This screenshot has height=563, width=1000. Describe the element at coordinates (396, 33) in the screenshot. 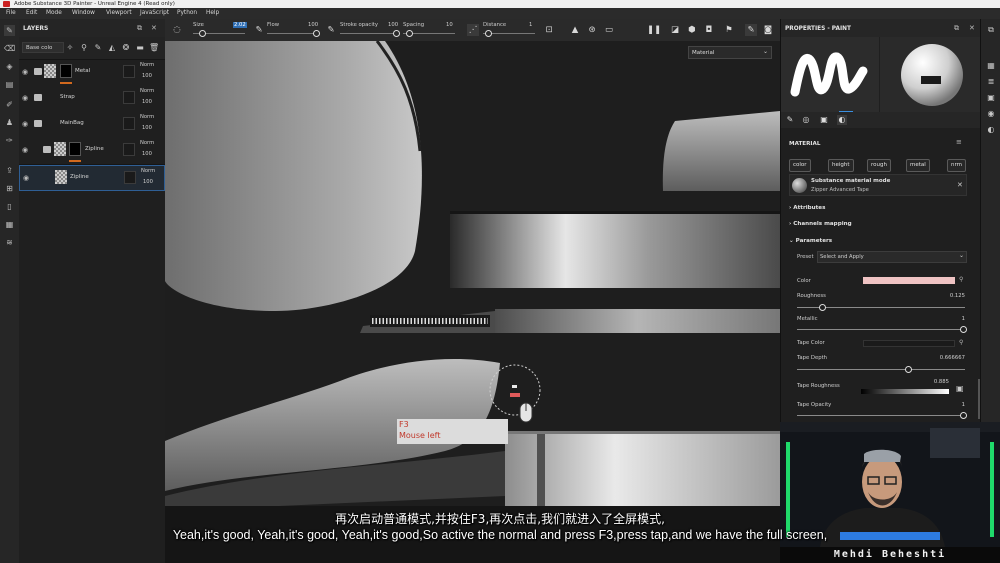

I see `stroke-opacity-knob` at that location.